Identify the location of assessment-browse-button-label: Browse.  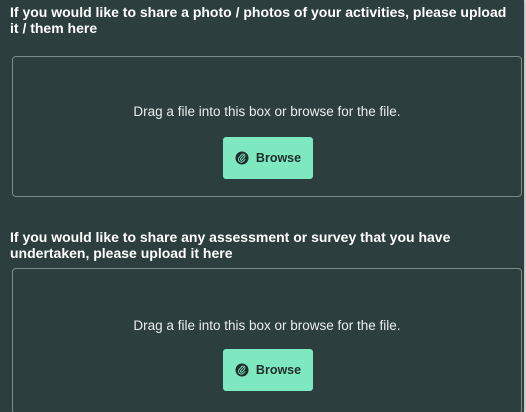
(278, 370).